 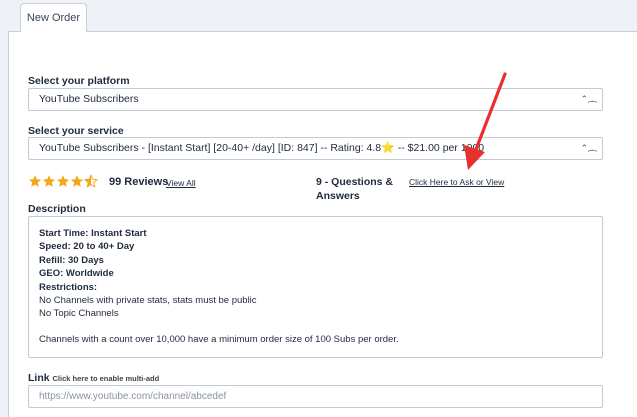 I want to click on link-input, so click(x=315, y=396).